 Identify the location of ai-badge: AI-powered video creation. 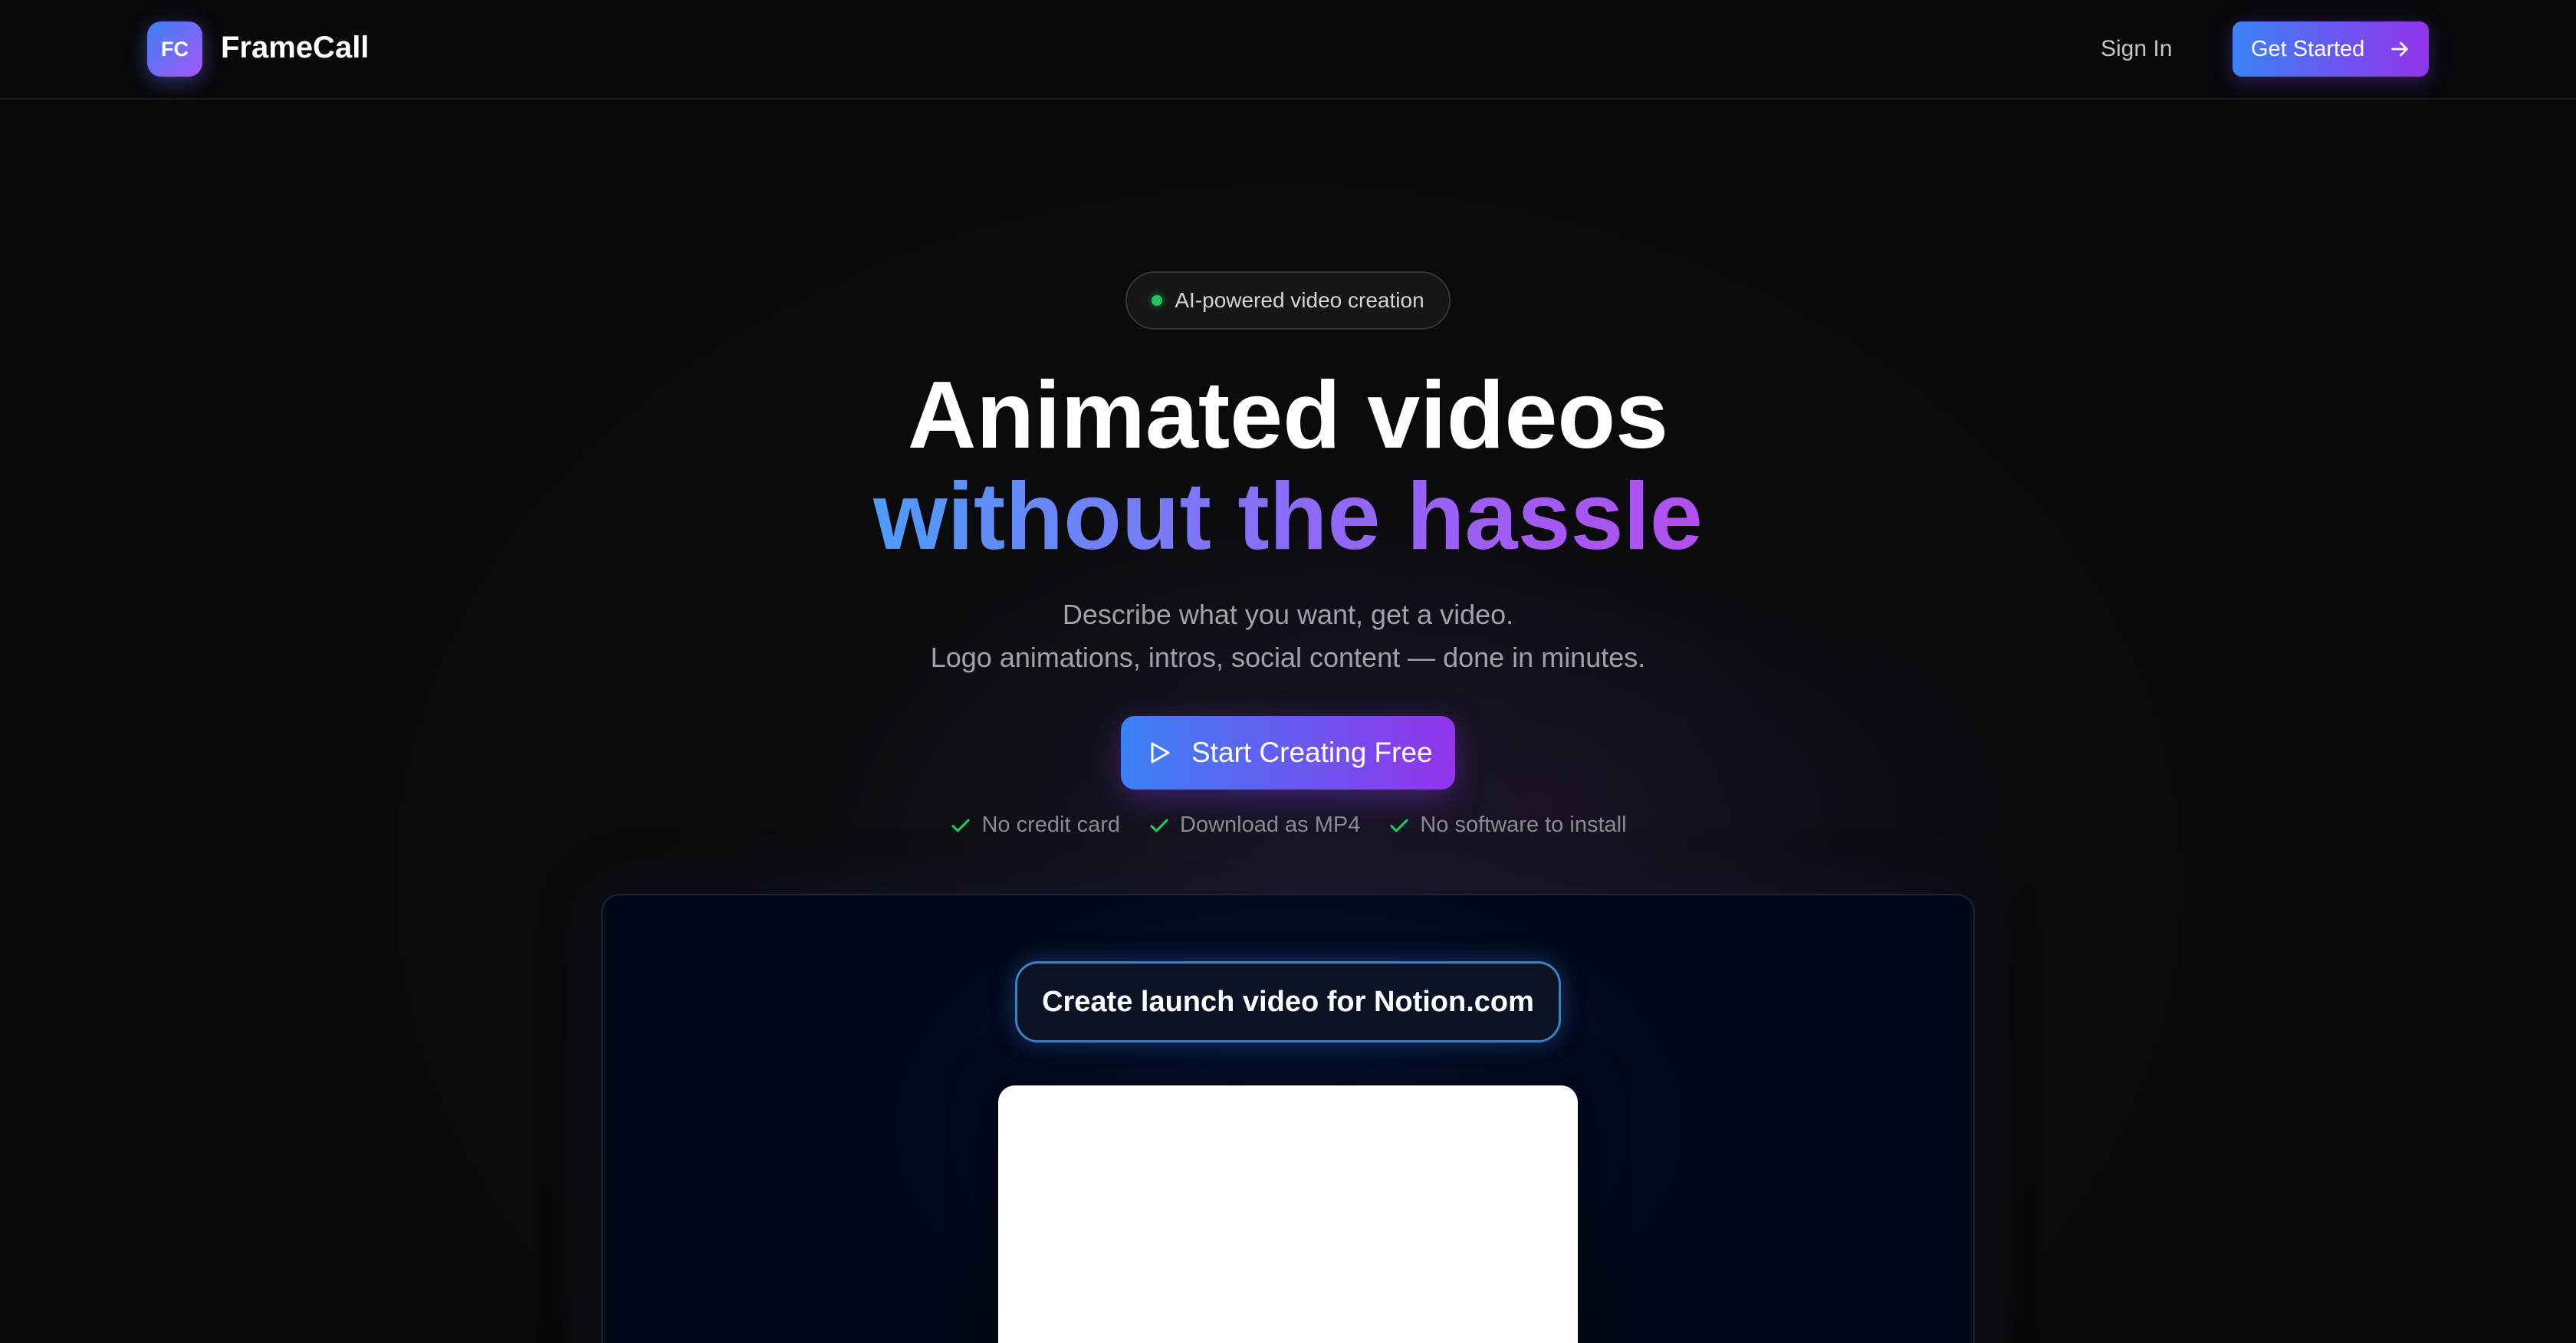
(1288, 300).